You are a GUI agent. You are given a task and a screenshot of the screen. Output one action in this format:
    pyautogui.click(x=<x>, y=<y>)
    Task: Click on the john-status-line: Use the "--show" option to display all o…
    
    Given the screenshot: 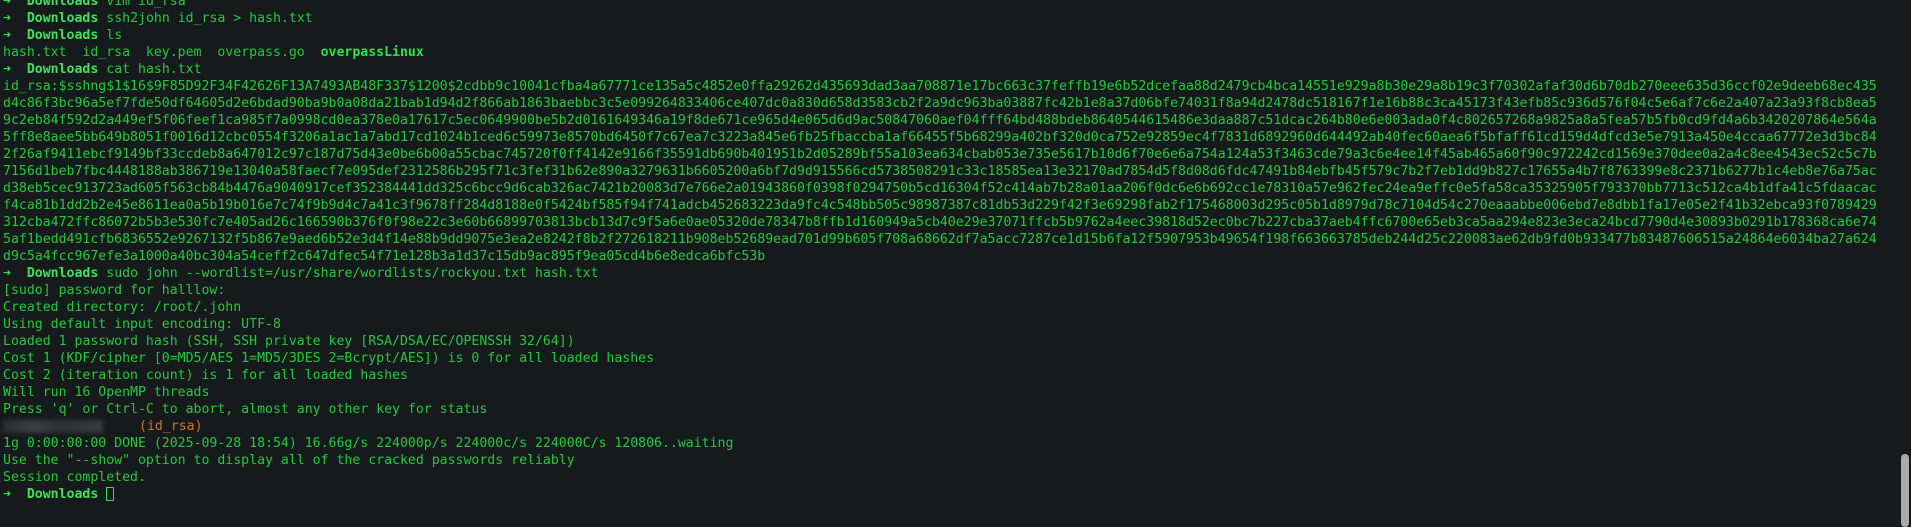 What is the action you would take?
    pyautogui.click(x=289, y=460)
    